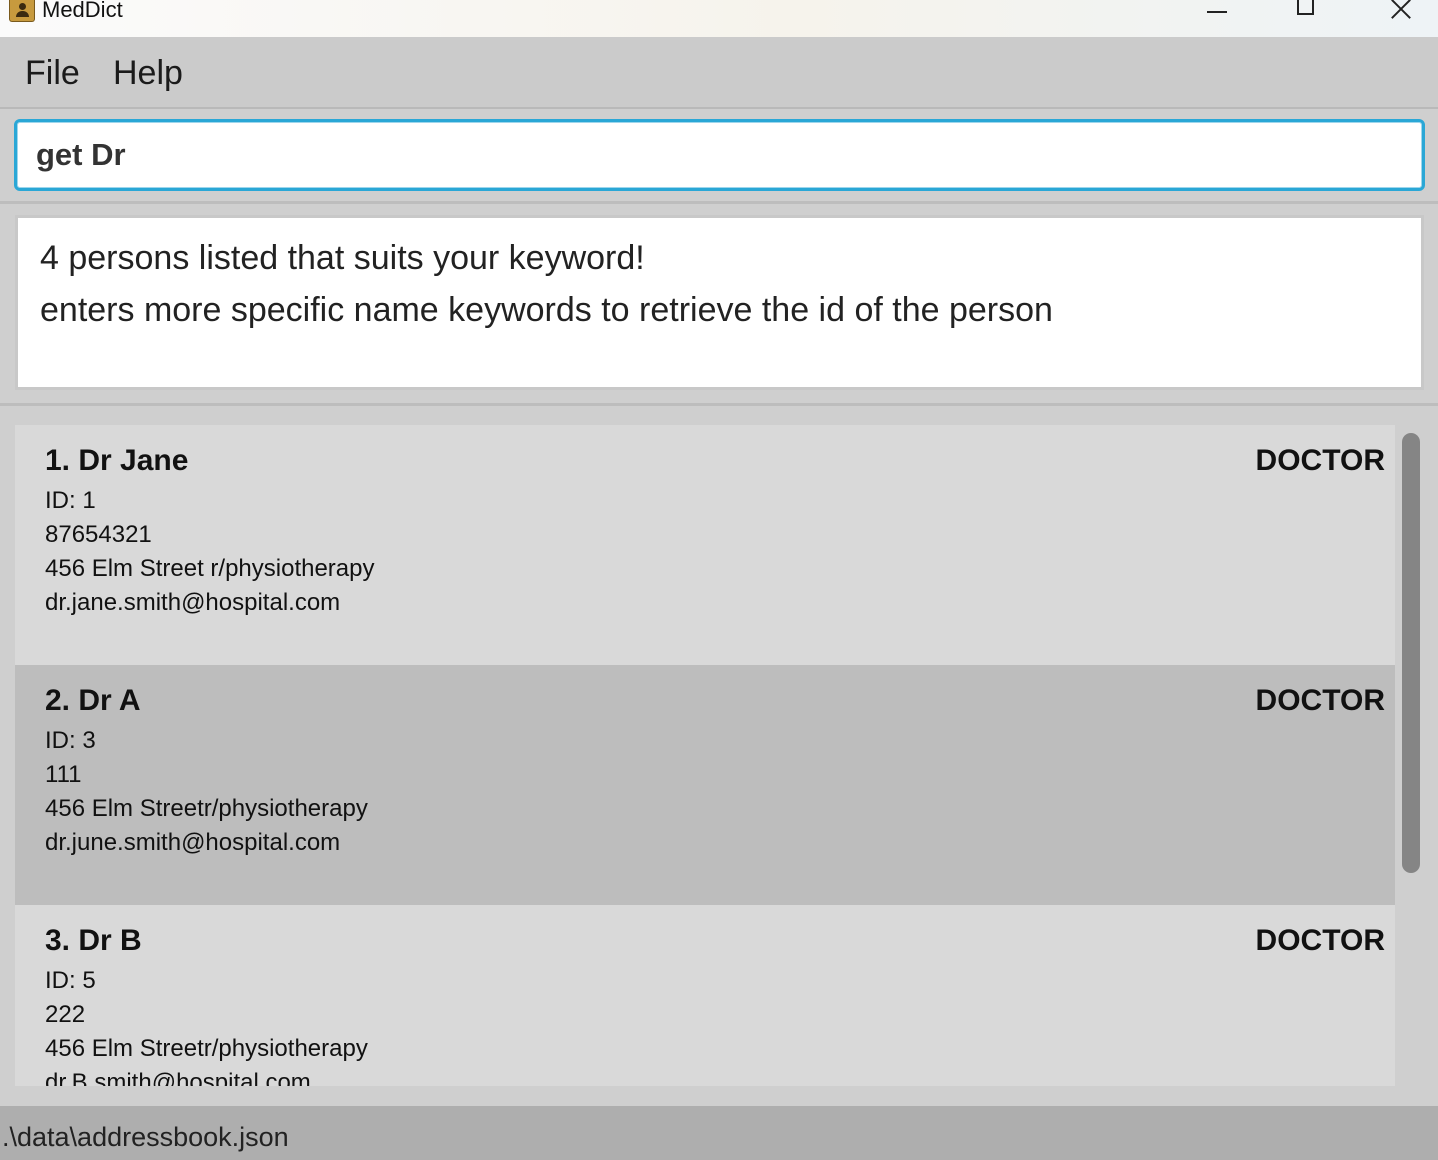  Describe the element at coordinates (719, 73) in the screenshot. I see `menu-bar: File Help` at that location.